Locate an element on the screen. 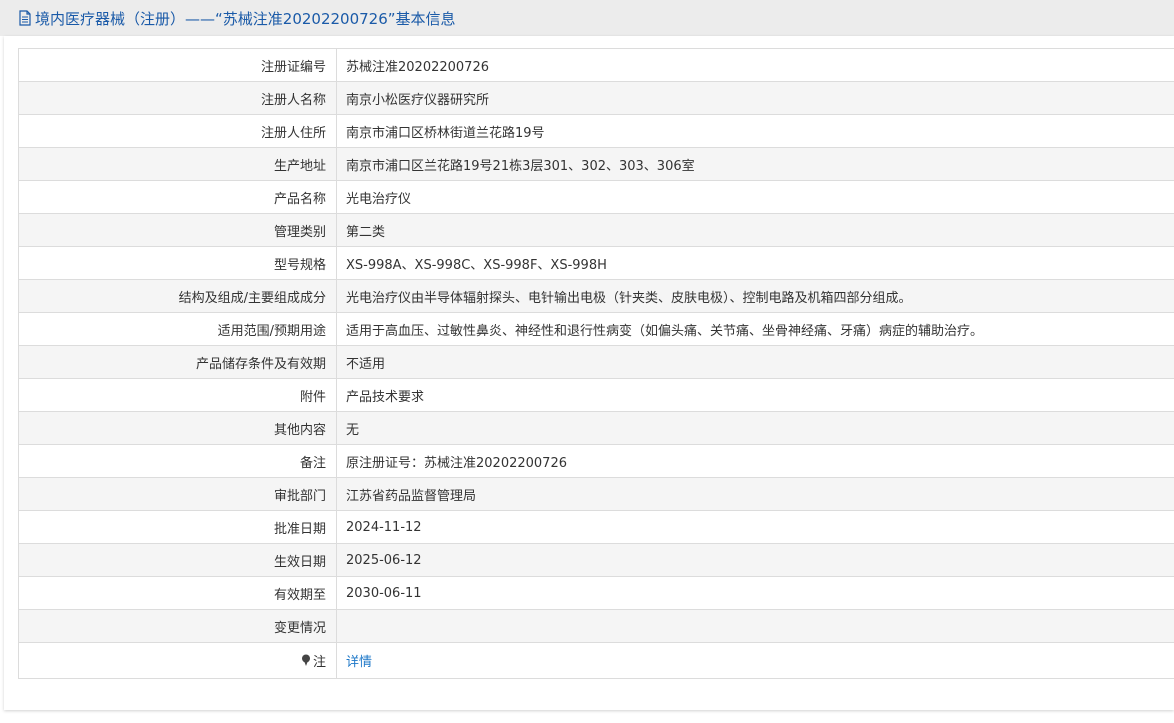 This screenshot has height=723, width=1174. field-value: 江苏省药品监督管理局 is located at coordinates (755, 494).